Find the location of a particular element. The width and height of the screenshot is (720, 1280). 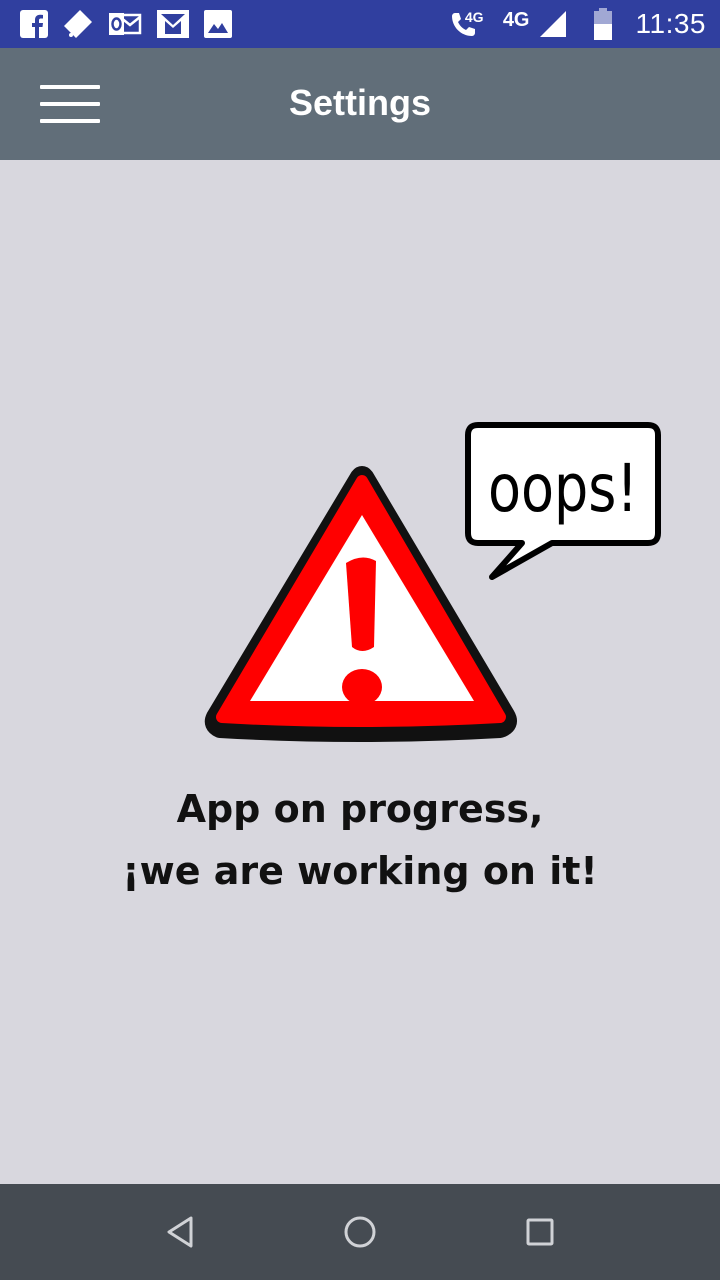

page-title: Settings is located at coordinates (359, 102).